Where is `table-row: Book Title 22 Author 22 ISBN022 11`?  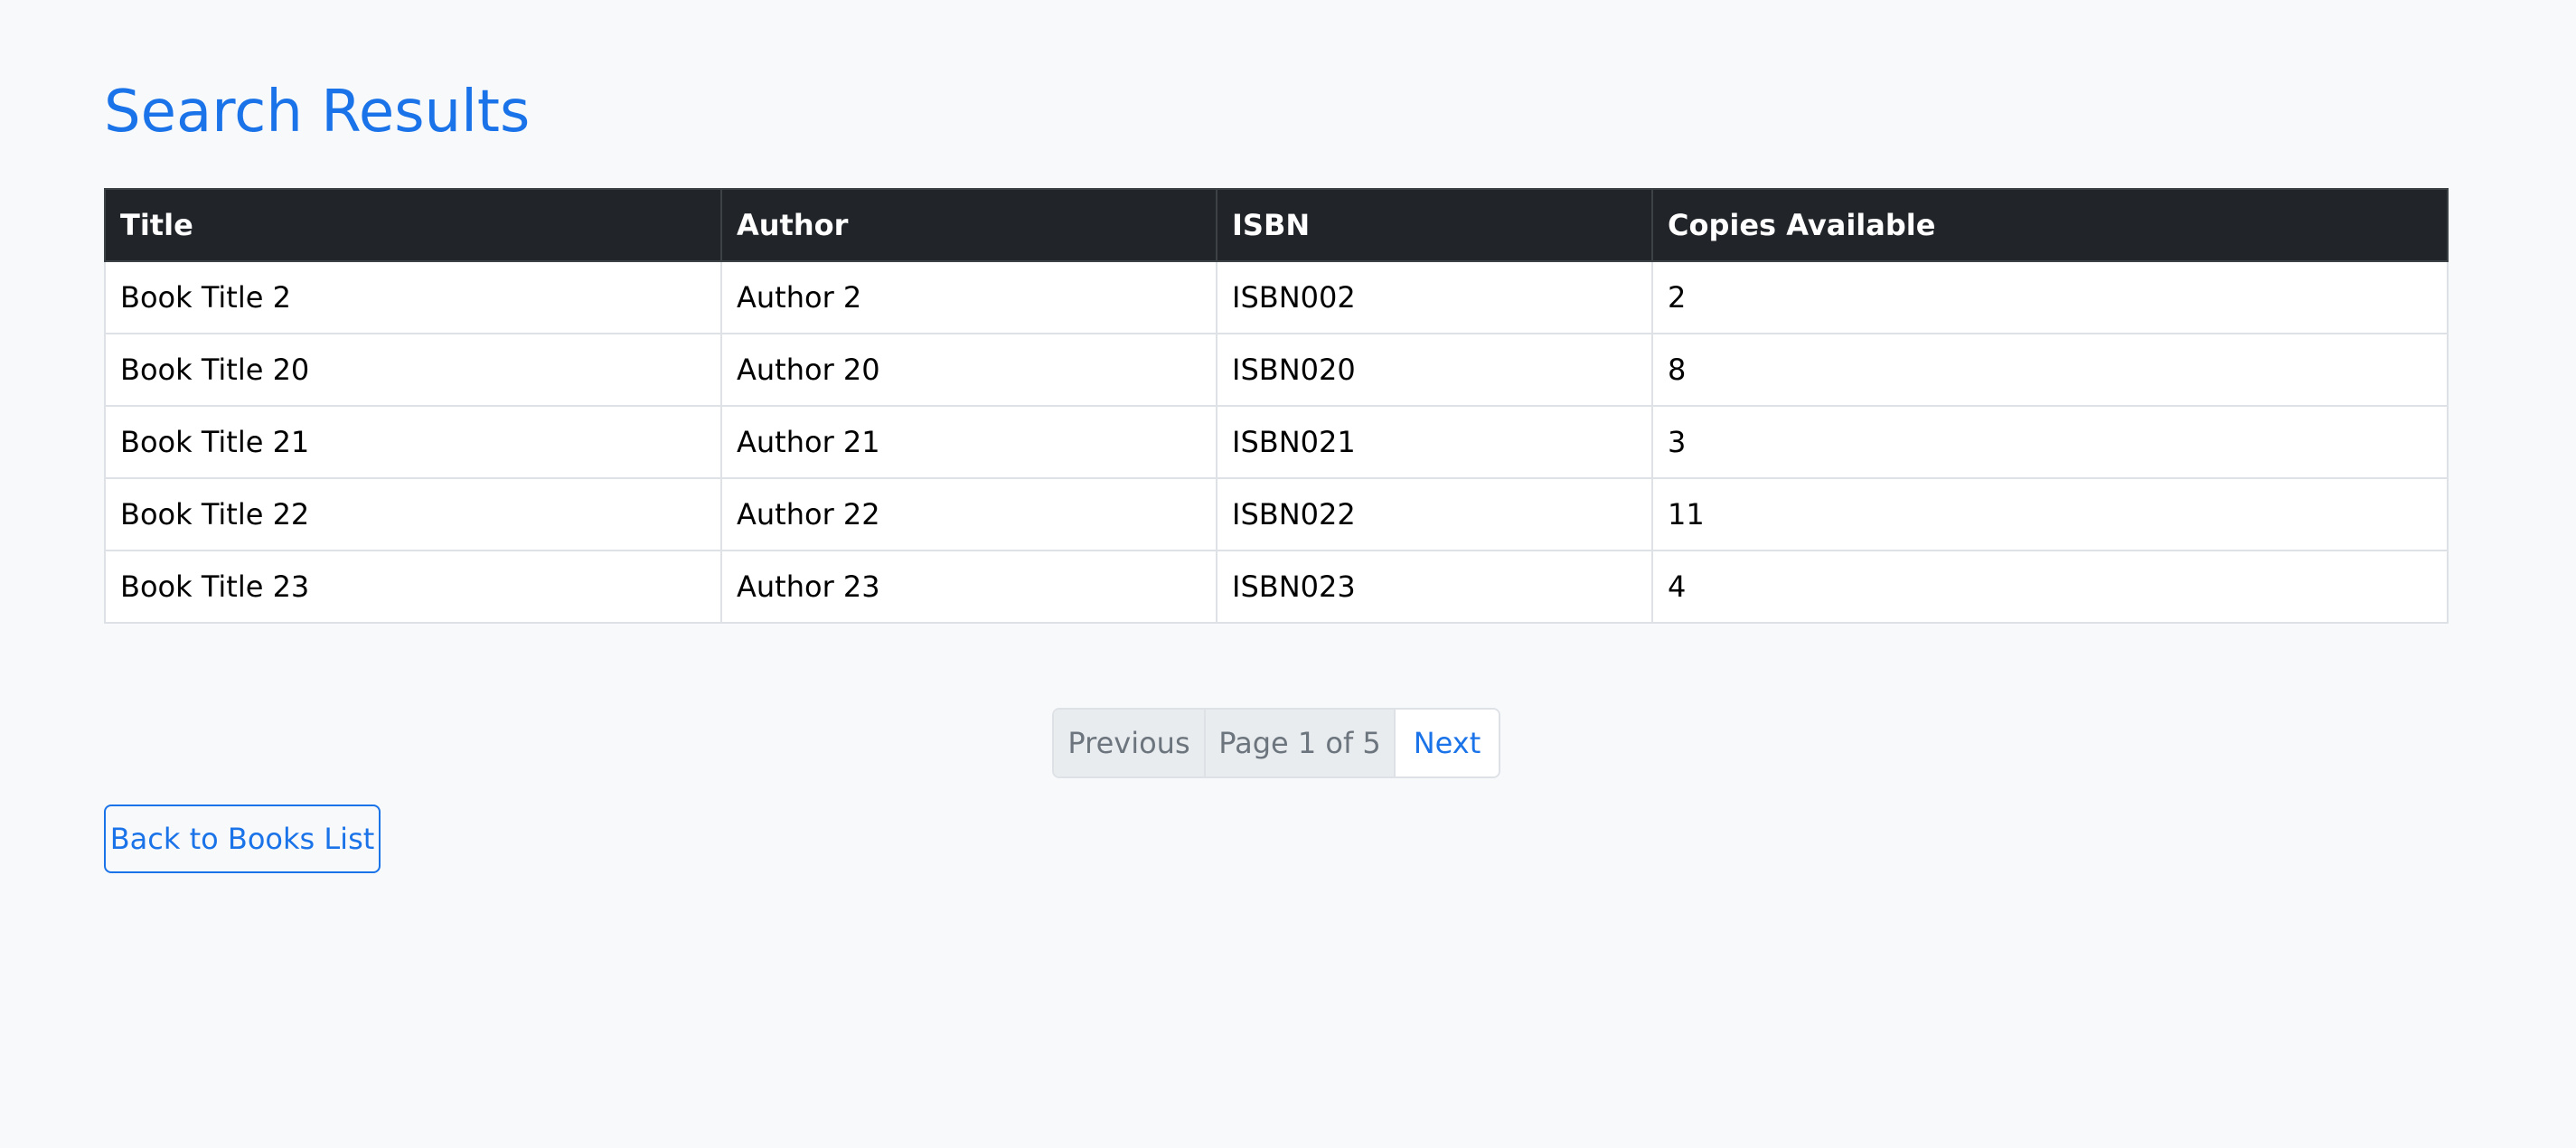
table-row: Book Title 22 Author 22 ISBN022 11 is located at coordinates (1276, 514).